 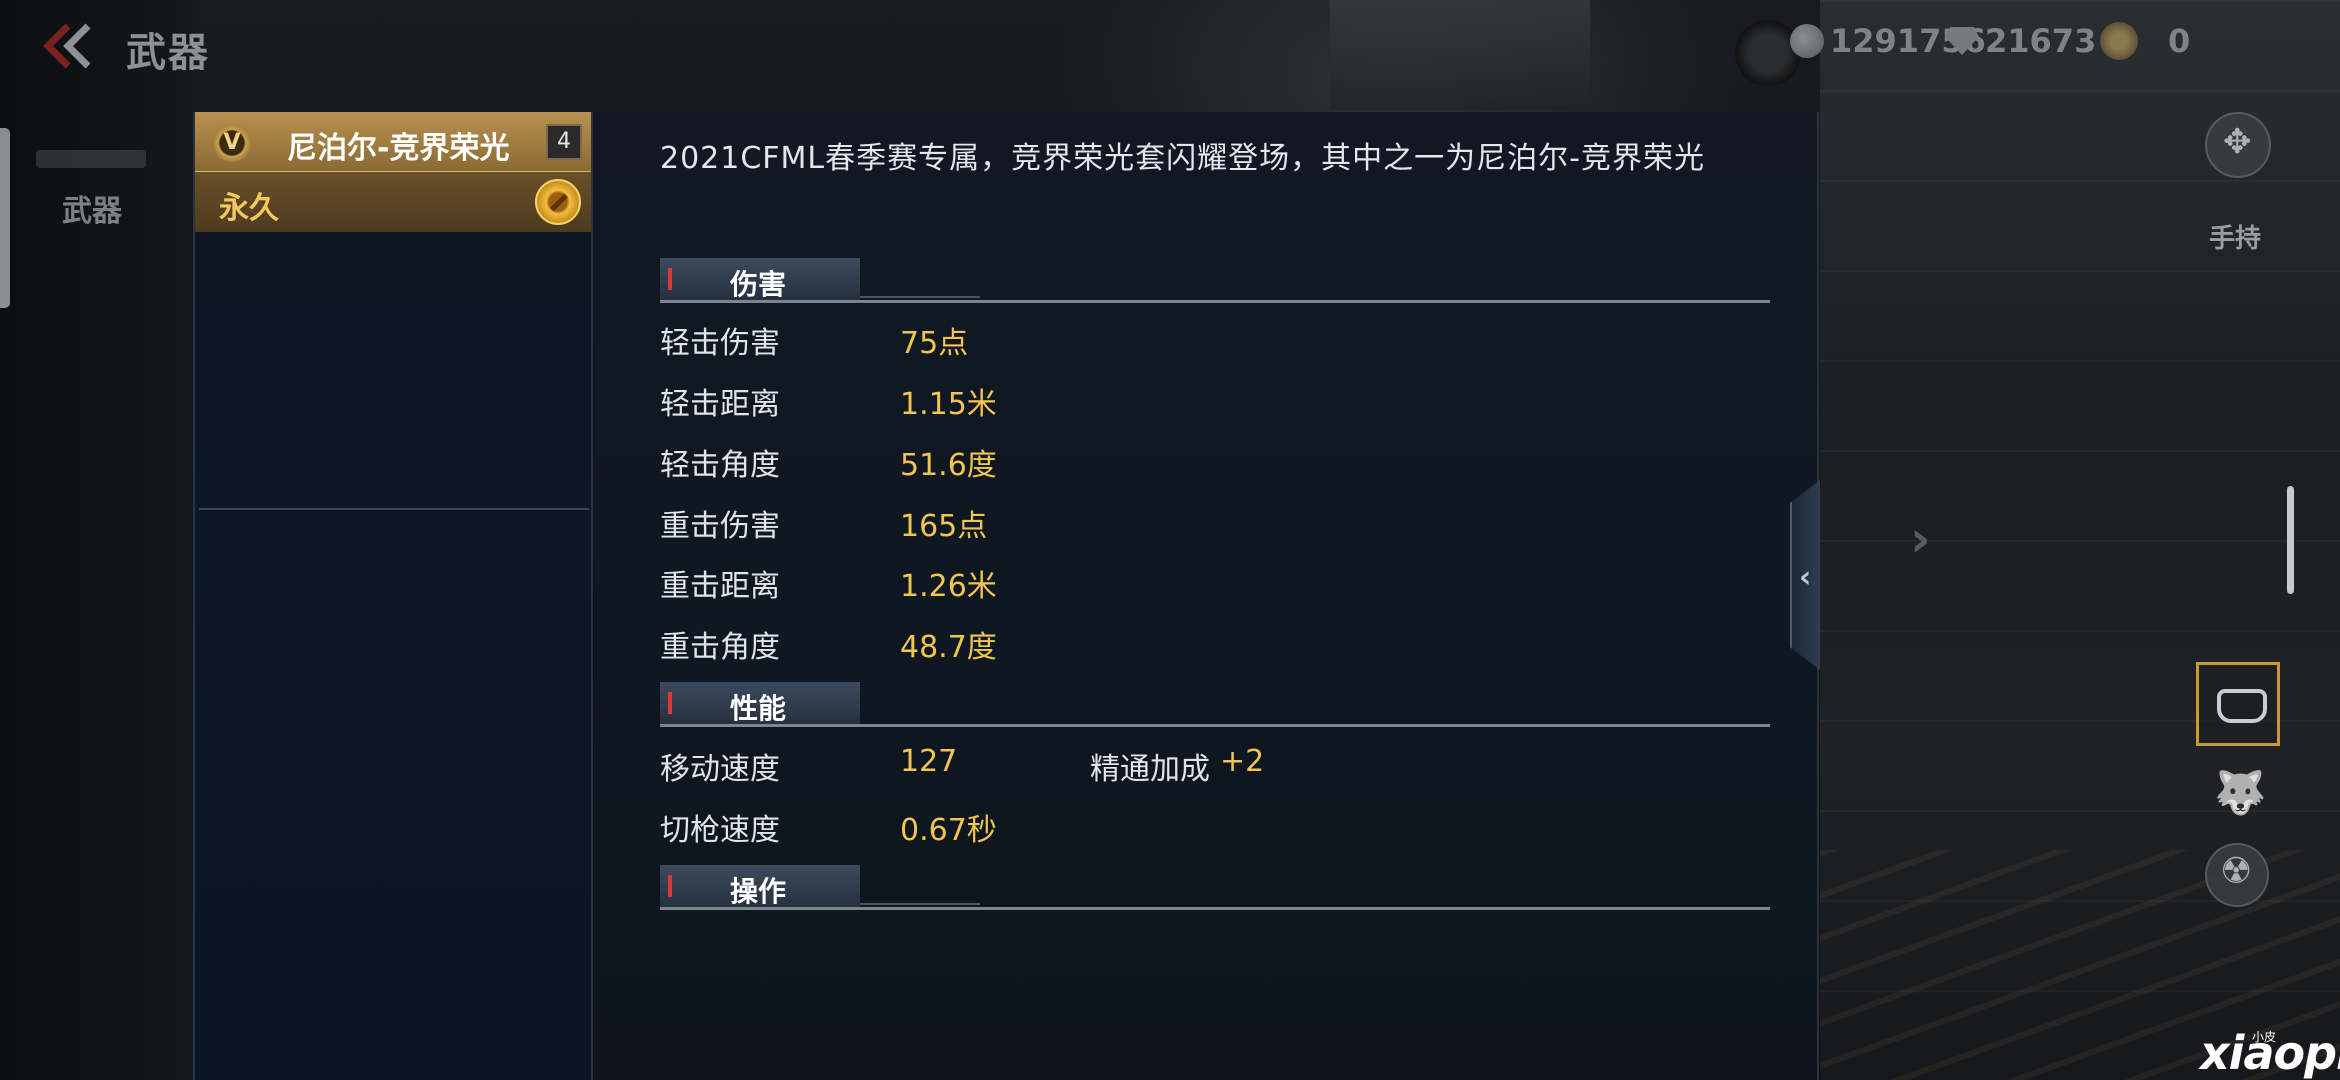 What do you see at coordinates (720, 343) in the screenshot?
I see `stat-label: 轻击伤害` at bounding box center [720, 343].